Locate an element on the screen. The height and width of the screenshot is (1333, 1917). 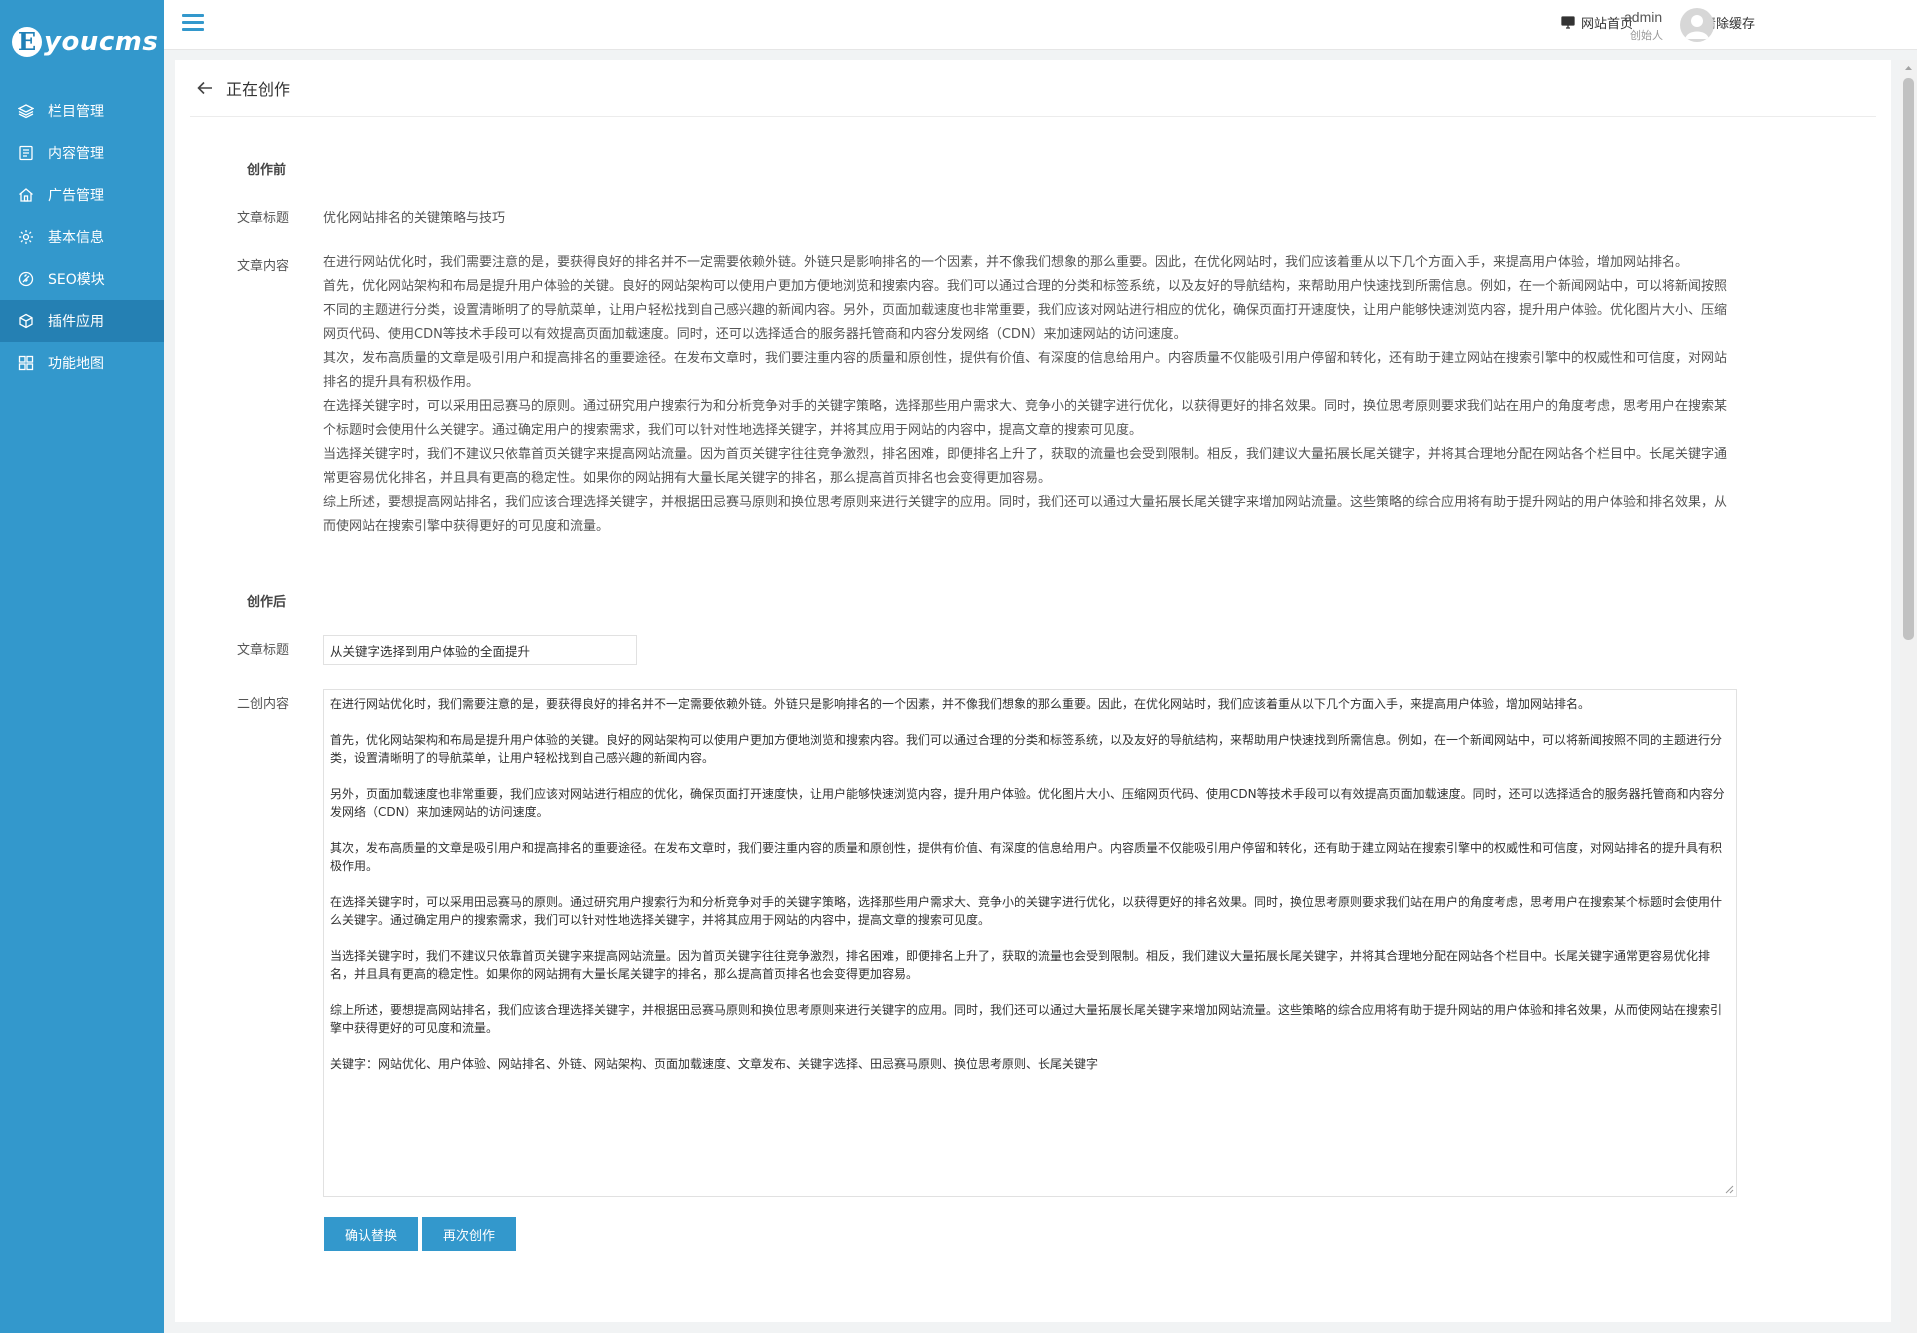
sidebar-item-label: 栏目管理 is located at coordinates (76, 112).